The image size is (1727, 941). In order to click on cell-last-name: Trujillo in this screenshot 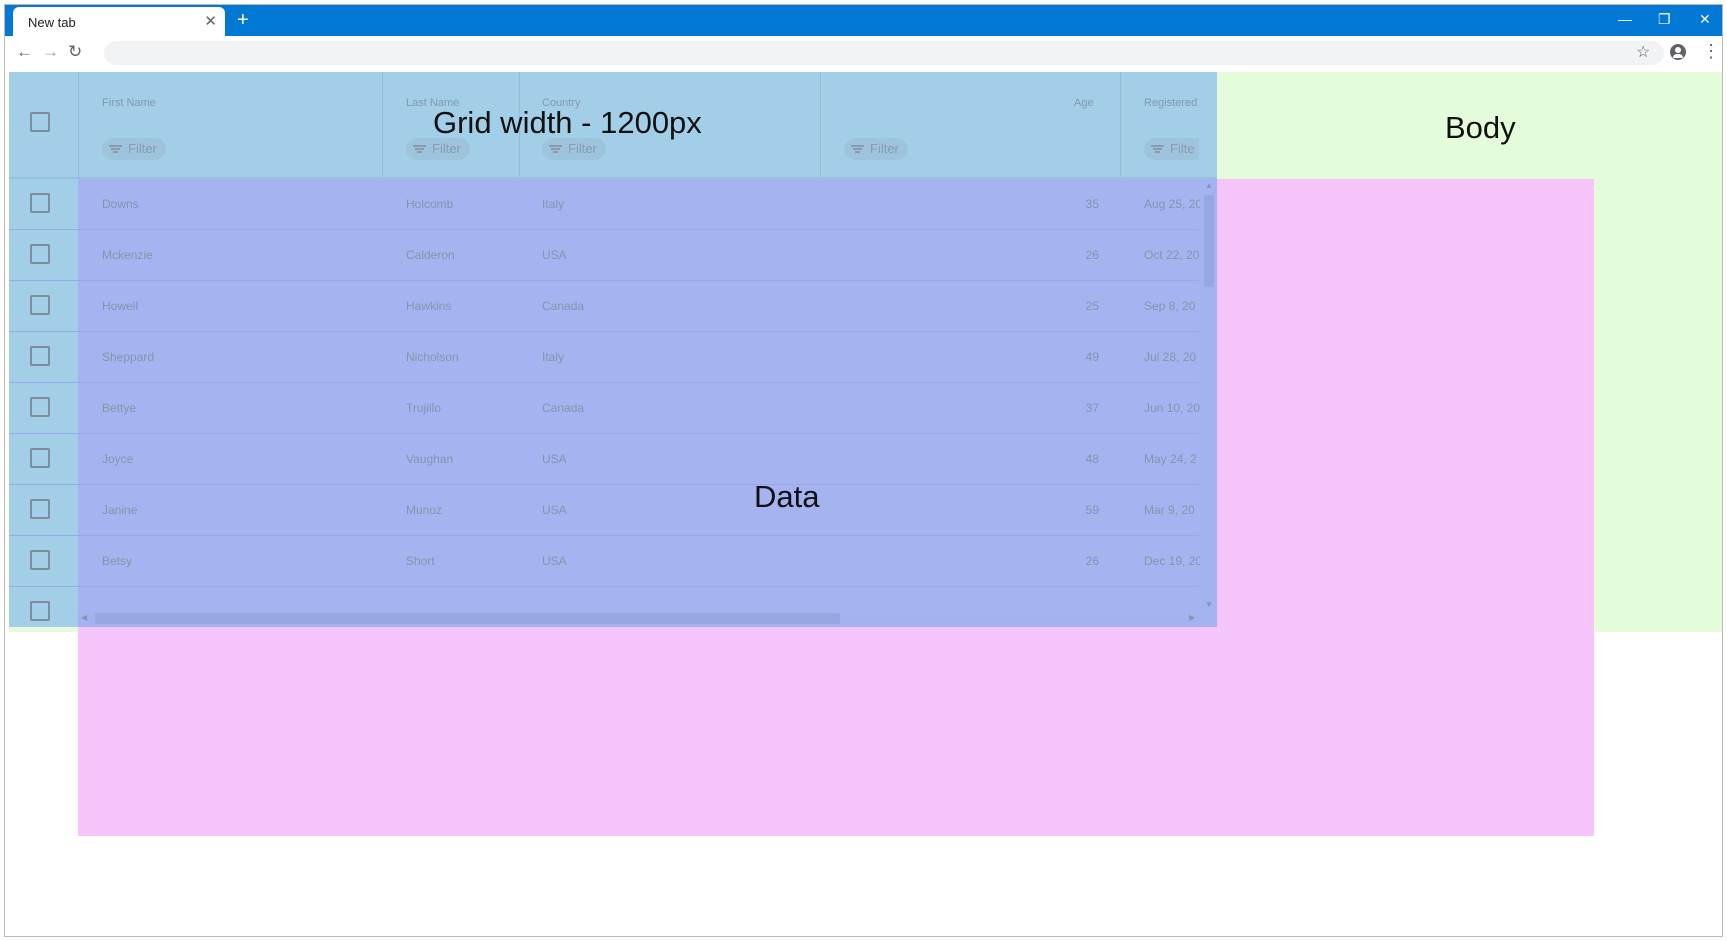, I will do `click(423, 408)`.